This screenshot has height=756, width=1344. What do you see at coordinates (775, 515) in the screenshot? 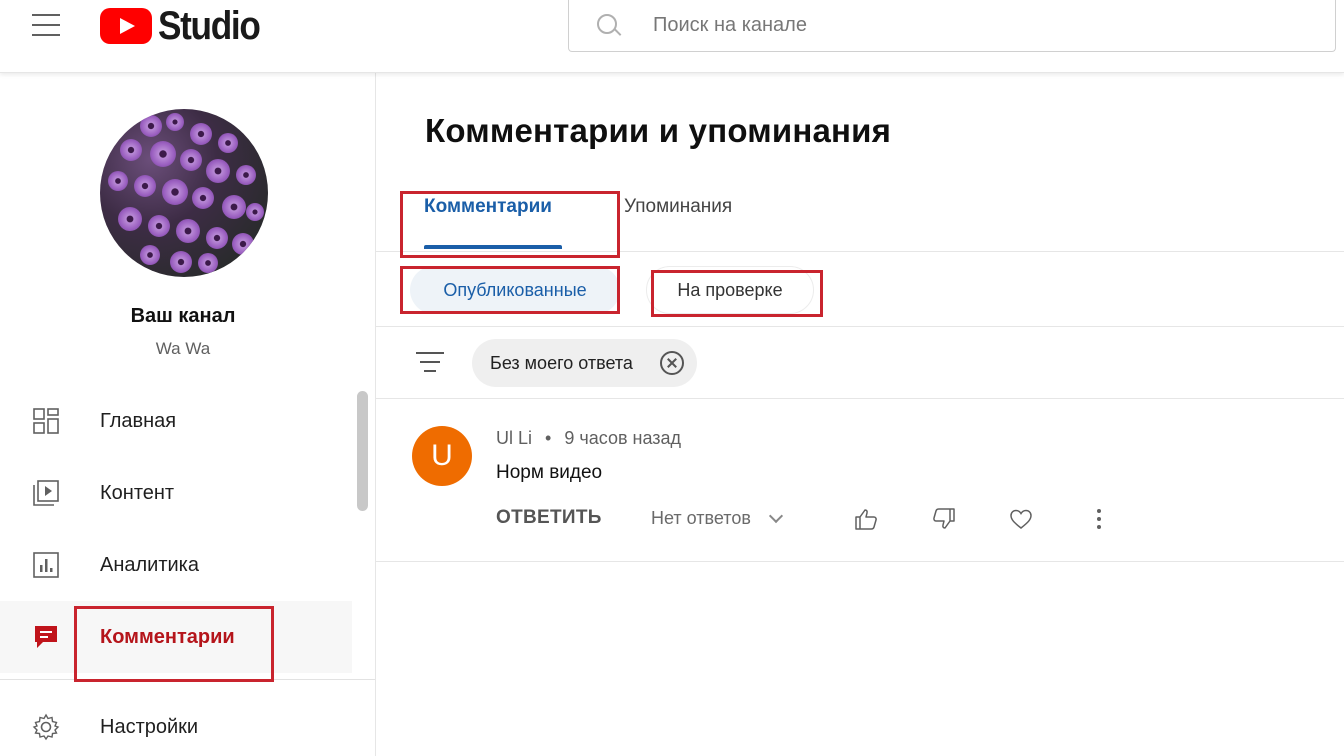
I see `chevron-down-icon` at bounding box center [775, 515].